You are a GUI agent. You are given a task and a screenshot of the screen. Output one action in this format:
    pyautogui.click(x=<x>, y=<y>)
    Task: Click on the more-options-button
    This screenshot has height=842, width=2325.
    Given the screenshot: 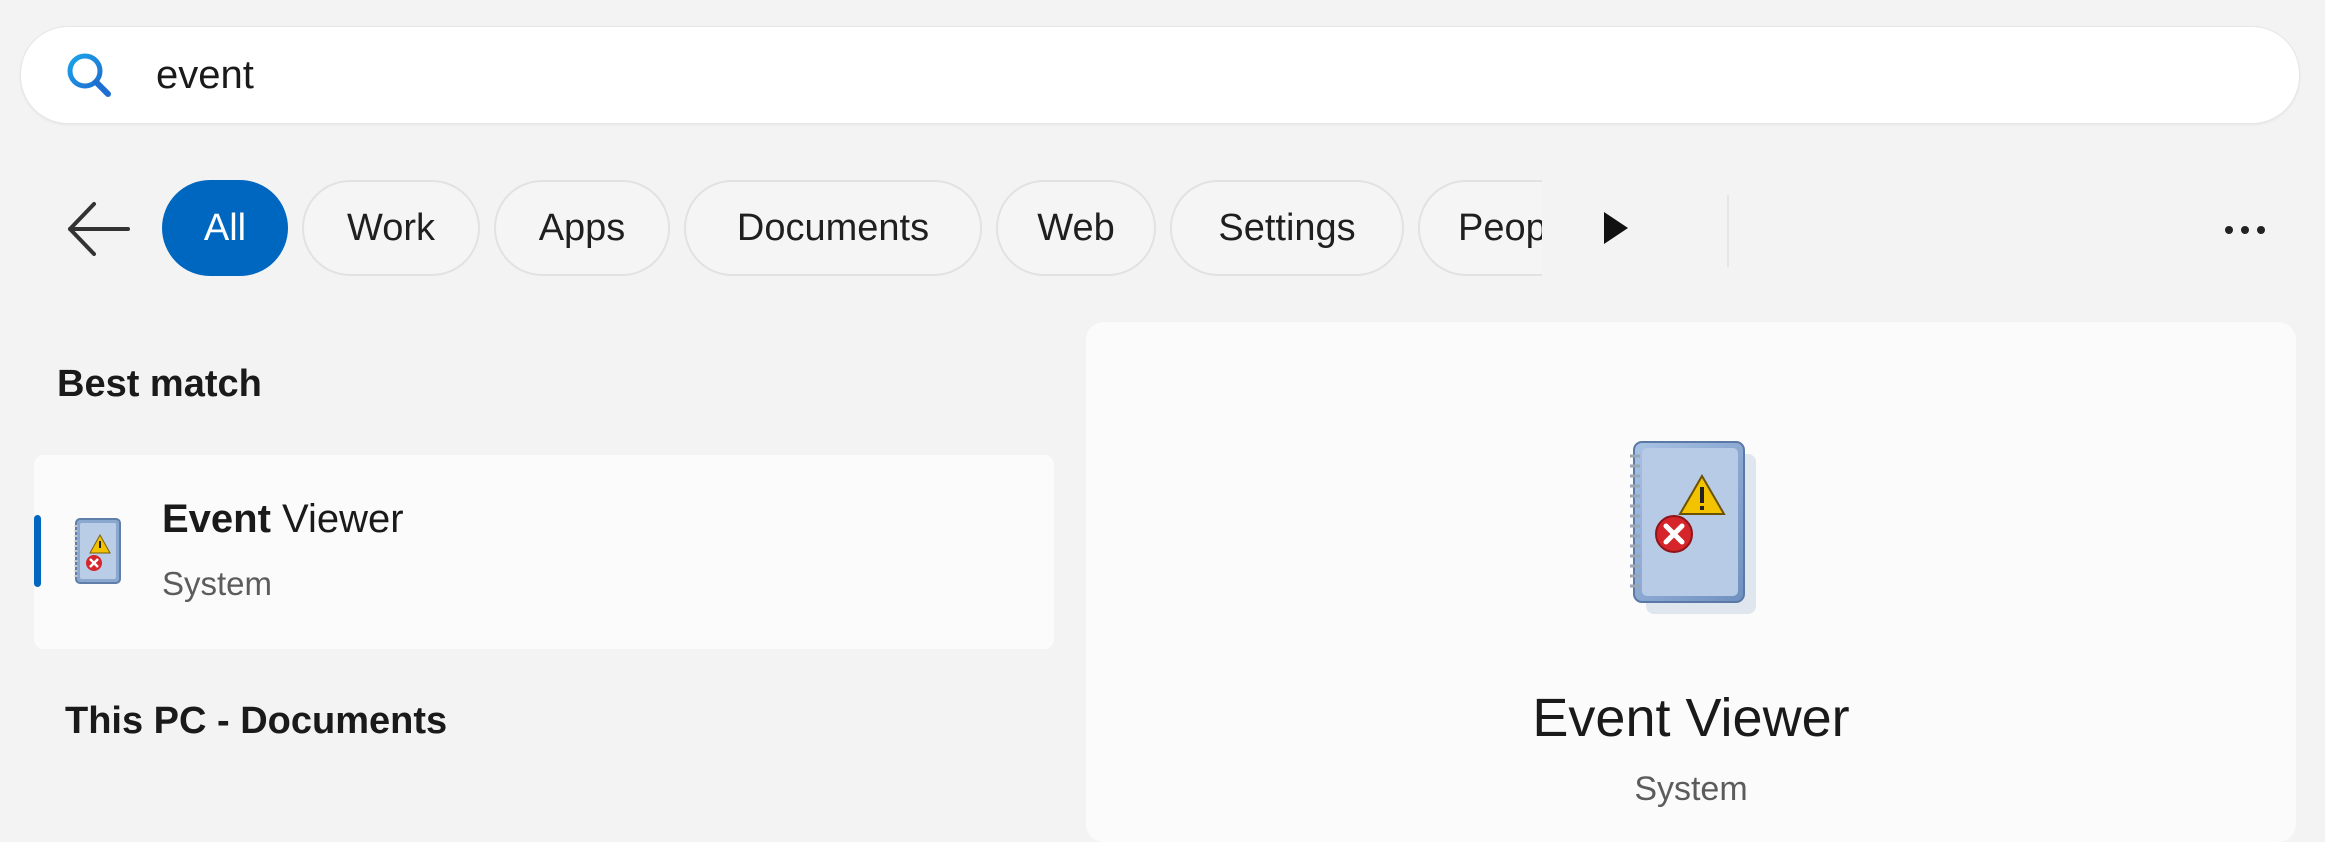 What is the action you would take?
    pyautogui.click(x=2245, y=230)
    